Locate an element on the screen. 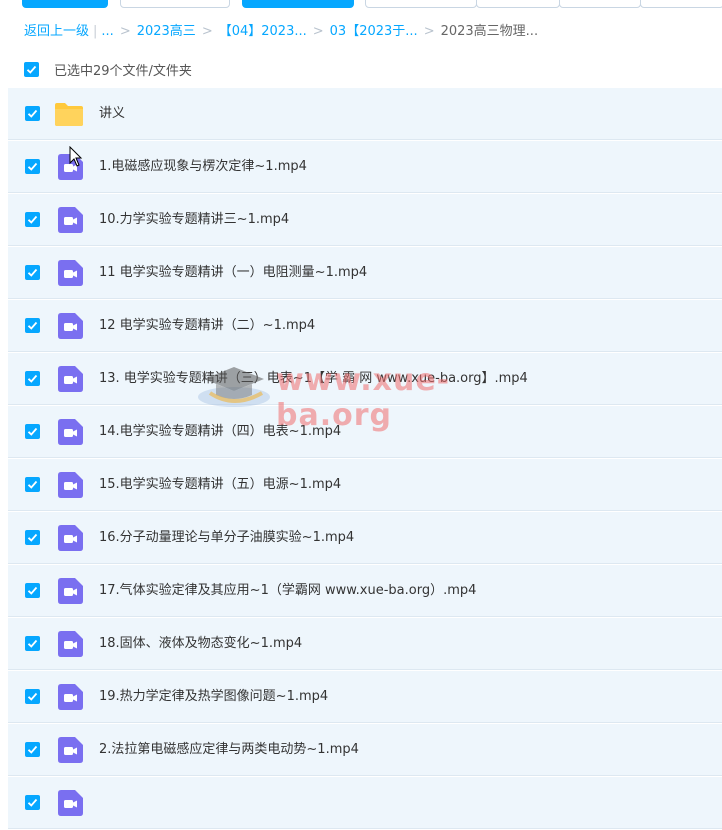 The image size is (722, 830). file-row: 讲义 is located at coordinates (365, 114).